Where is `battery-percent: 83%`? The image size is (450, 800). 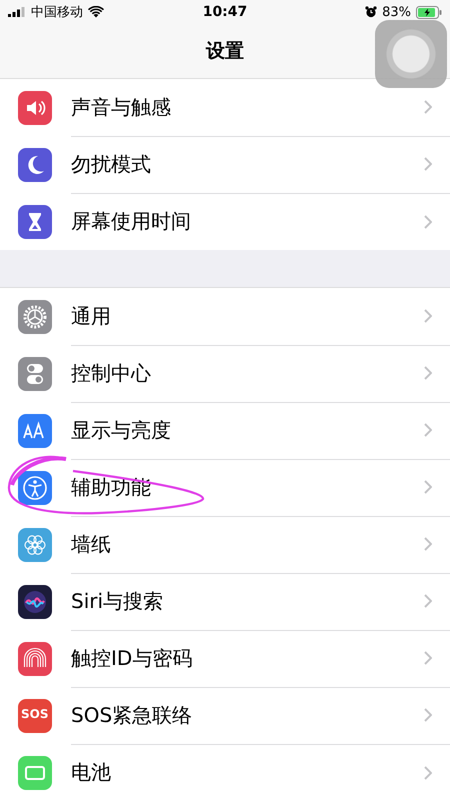
battery-percent: 83% is located at coordinates (396, 12).